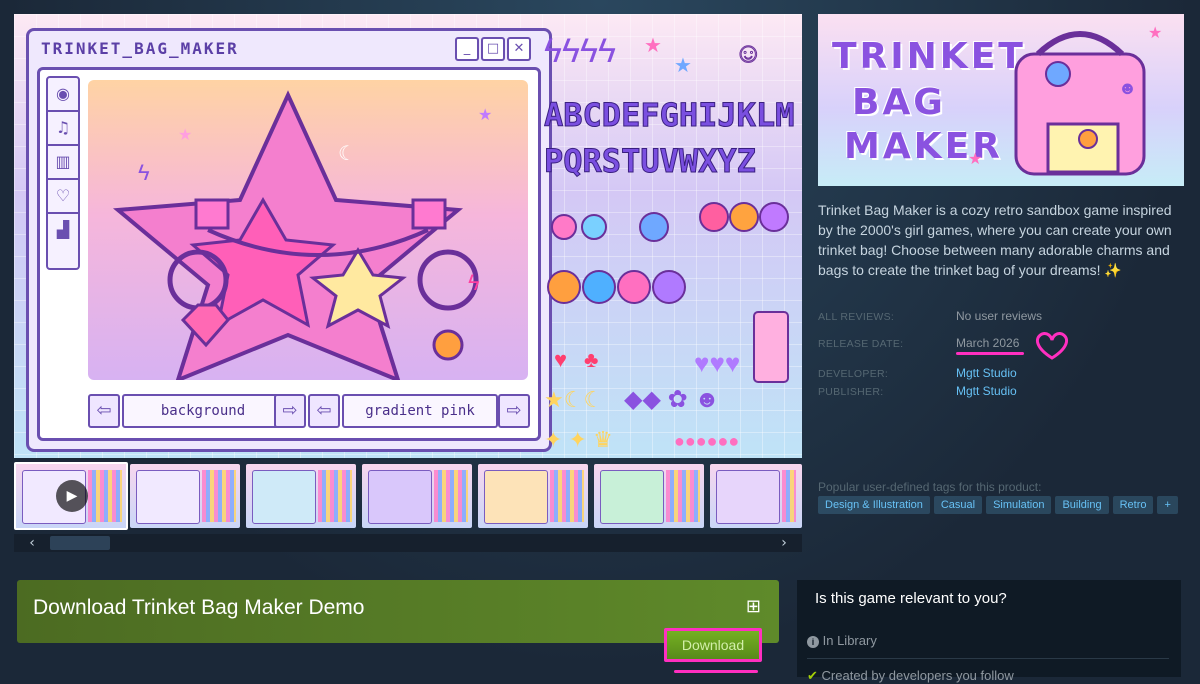 The height and width of the screenshot is (684, 1200). What do you see at coordinates (493, 49) in the screenshot?
I see `maximize-icon: □` at bounding box center [493, 49].